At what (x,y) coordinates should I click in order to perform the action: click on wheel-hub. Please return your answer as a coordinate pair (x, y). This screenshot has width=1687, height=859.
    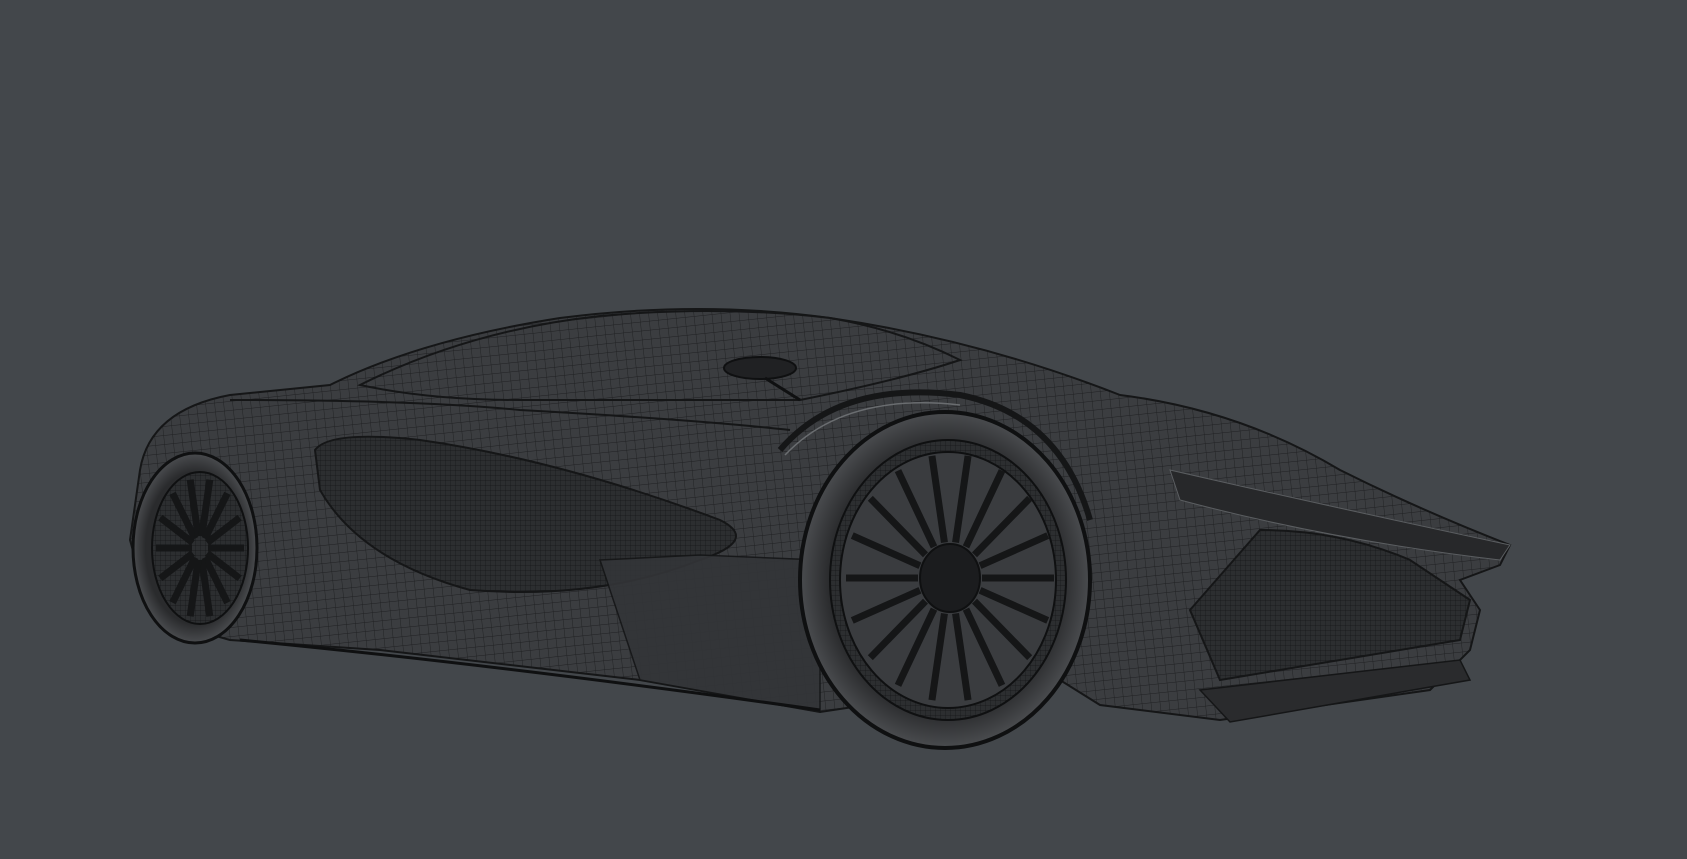
    Looking at the image, I should click on (950, 578).